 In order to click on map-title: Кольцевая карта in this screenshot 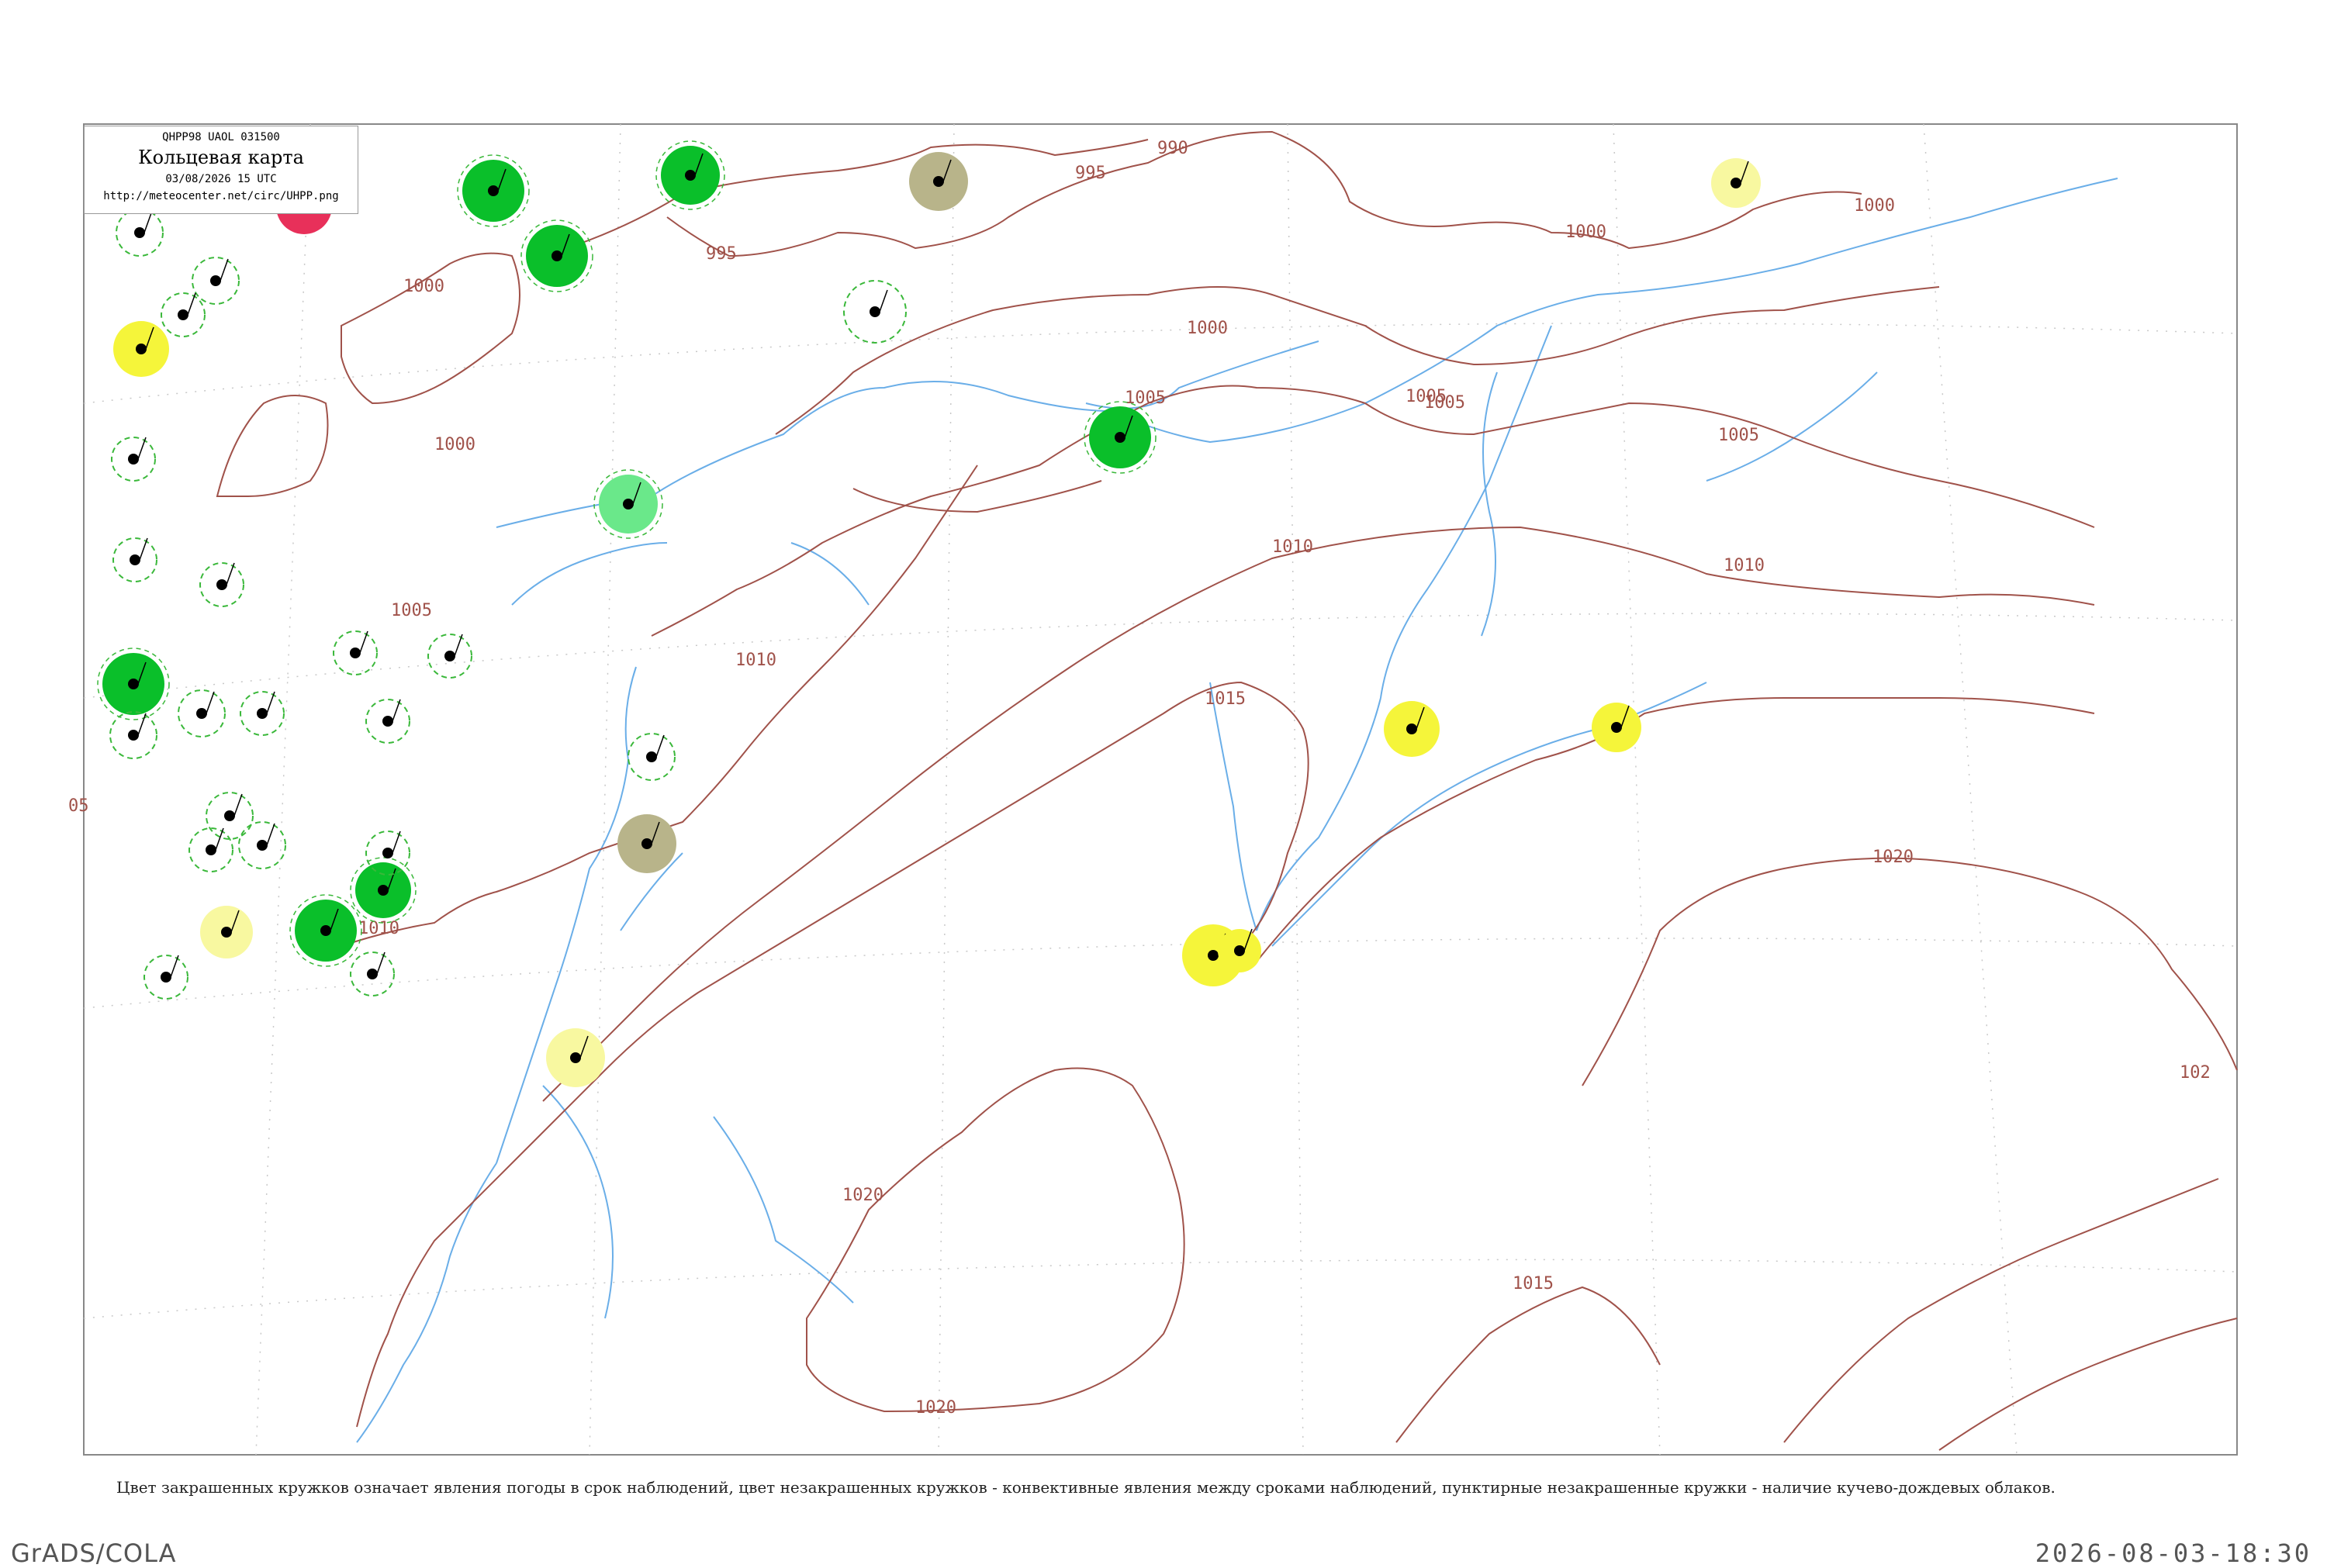, I will do `click(221, 157)`.